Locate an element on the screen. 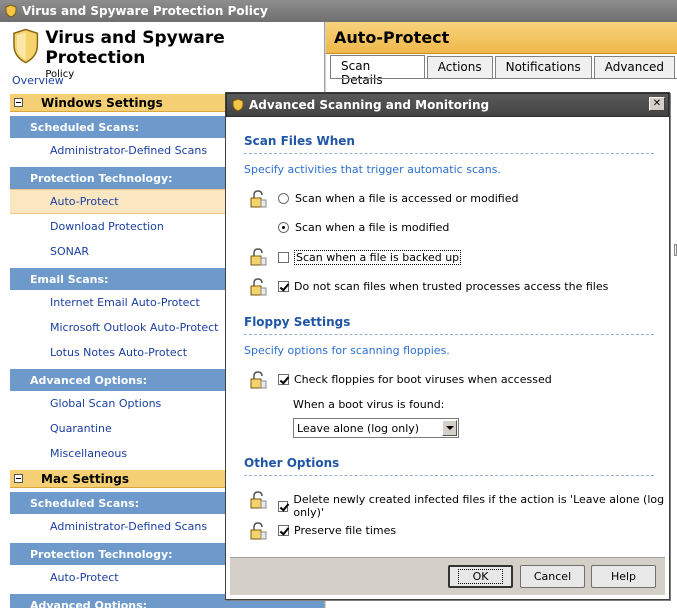 The width and height of the screenshot is (677, 608). window-title-bar: Virus and Spyware Protection Policy is located at coordinates (338, 11).